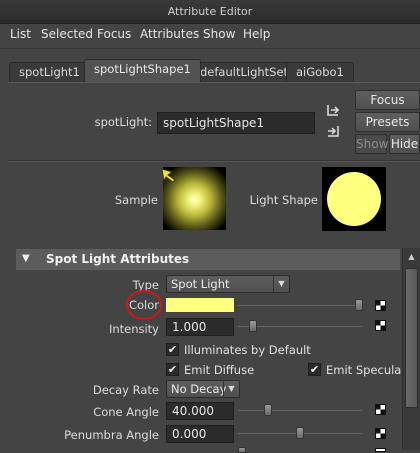 The height and width of the screenshot is (453, 420). Describe the element at coordinates (20, 34) in the screenshot. I see `menu-list: List` at that location.